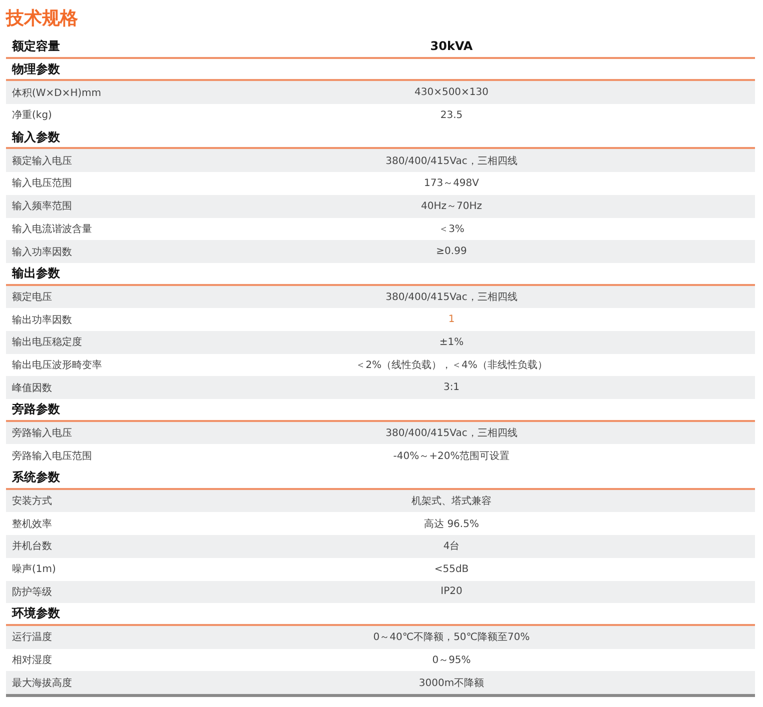 The image size is (763, 707). What do you see at coordinates (32, 115) in the screenshot?
I see `spec-label: 净重(kg)` at bounding box center [32, 115].